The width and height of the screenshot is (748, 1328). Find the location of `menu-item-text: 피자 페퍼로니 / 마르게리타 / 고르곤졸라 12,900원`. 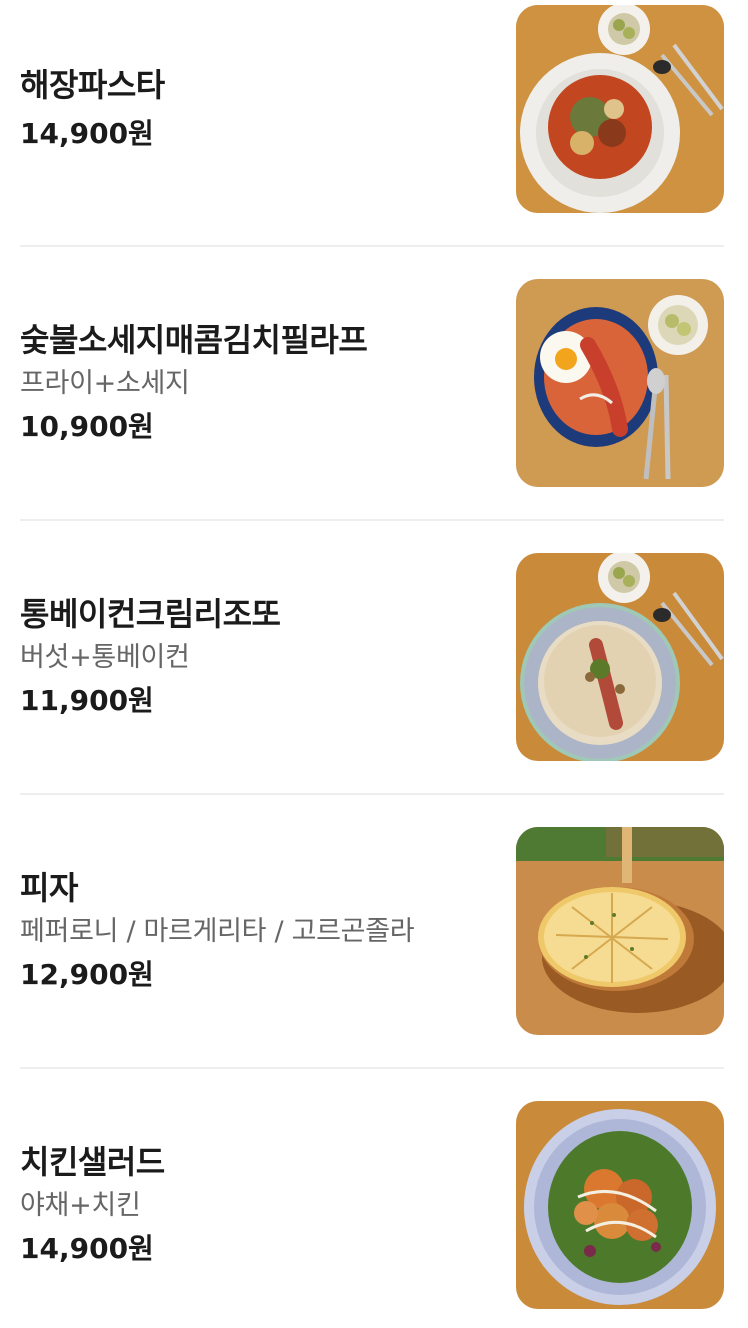

menu-item-text: 피자 페퍼로니 / 마르게리타 / 고르곤졸라 12,900원 is located at coordinates (255, 931).